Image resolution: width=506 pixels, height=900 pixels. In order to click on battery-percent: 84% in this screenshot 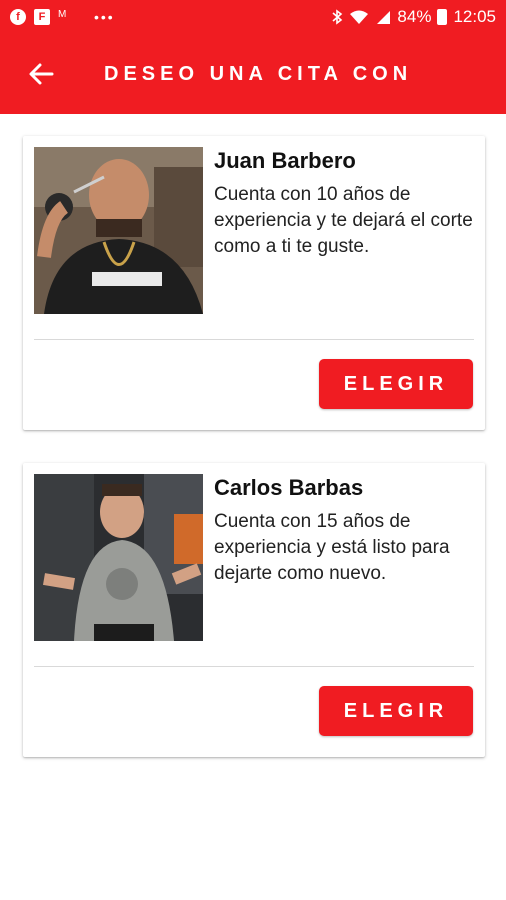, I will do `click(414, 16)`.